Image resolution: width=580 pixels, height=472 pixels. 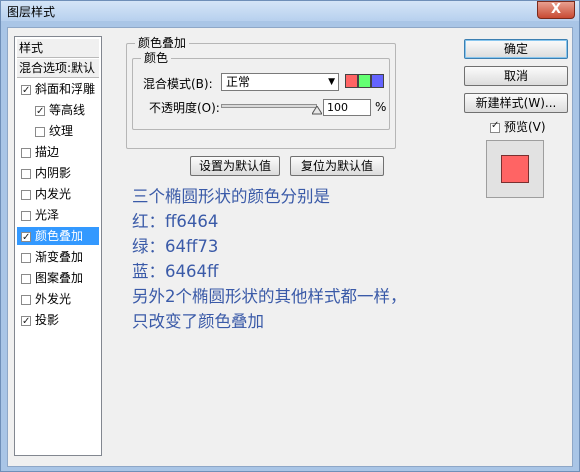 I want to click on style-list-item-label: 图案叠加, so click(x=59, y=278).